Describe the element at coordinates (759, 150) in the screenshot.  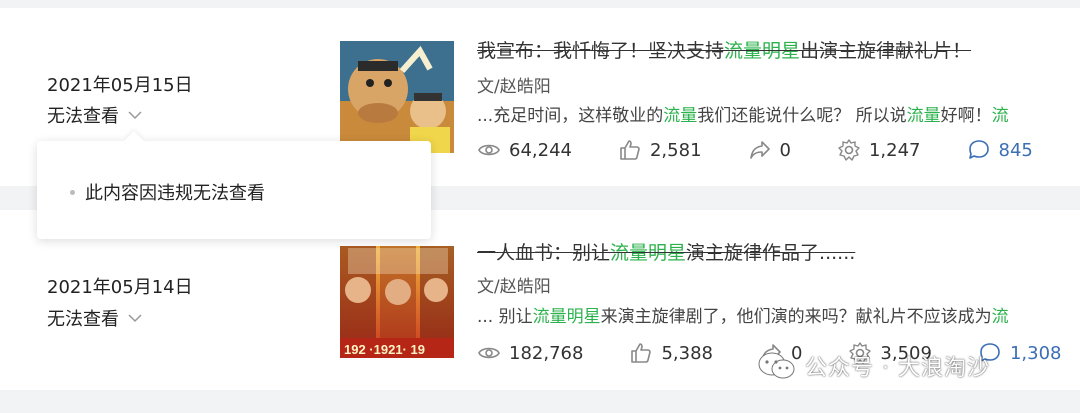
I see `share-icon` at that location.